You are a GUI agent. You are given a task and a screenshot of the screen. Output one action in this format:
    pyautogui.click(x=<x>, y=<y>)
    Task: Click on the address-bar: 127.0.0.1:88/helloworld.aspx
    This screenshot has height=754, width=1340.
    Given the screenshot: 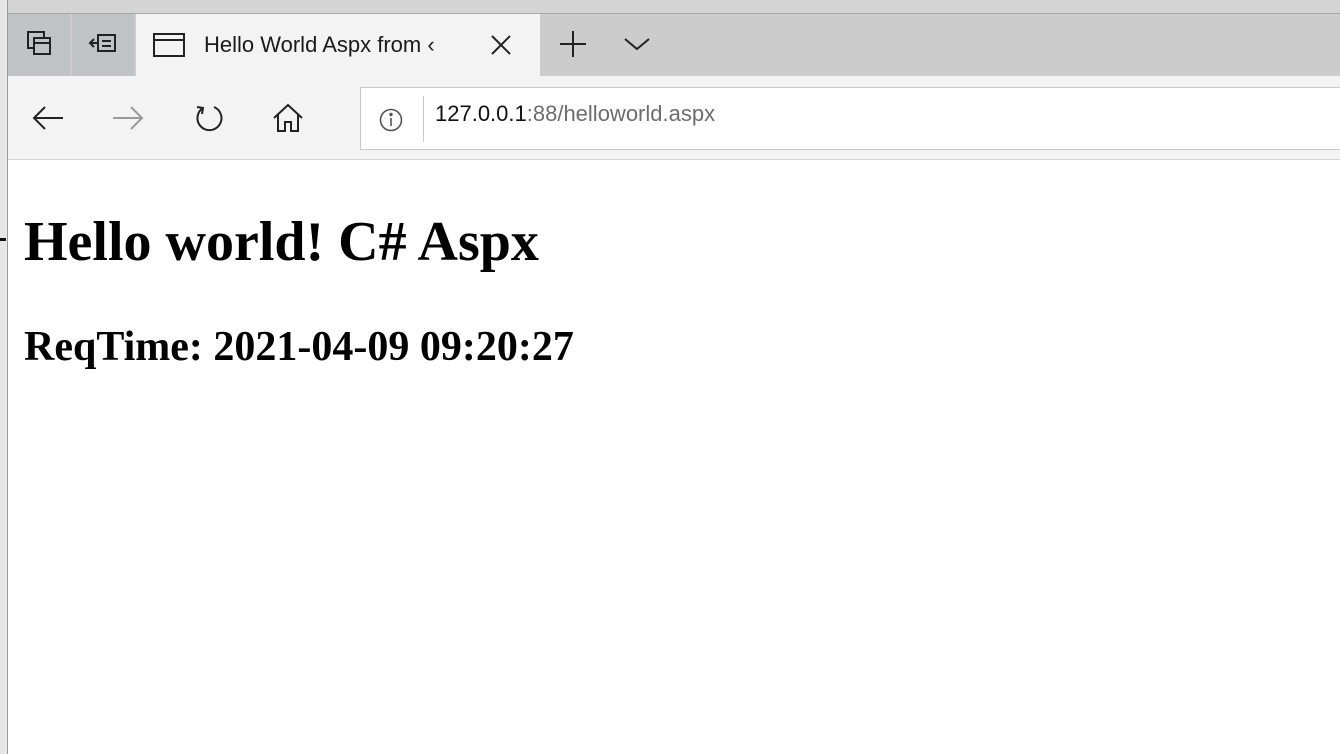 What is the action you would take?
    pyautogui.click(x=850, y=118)
    